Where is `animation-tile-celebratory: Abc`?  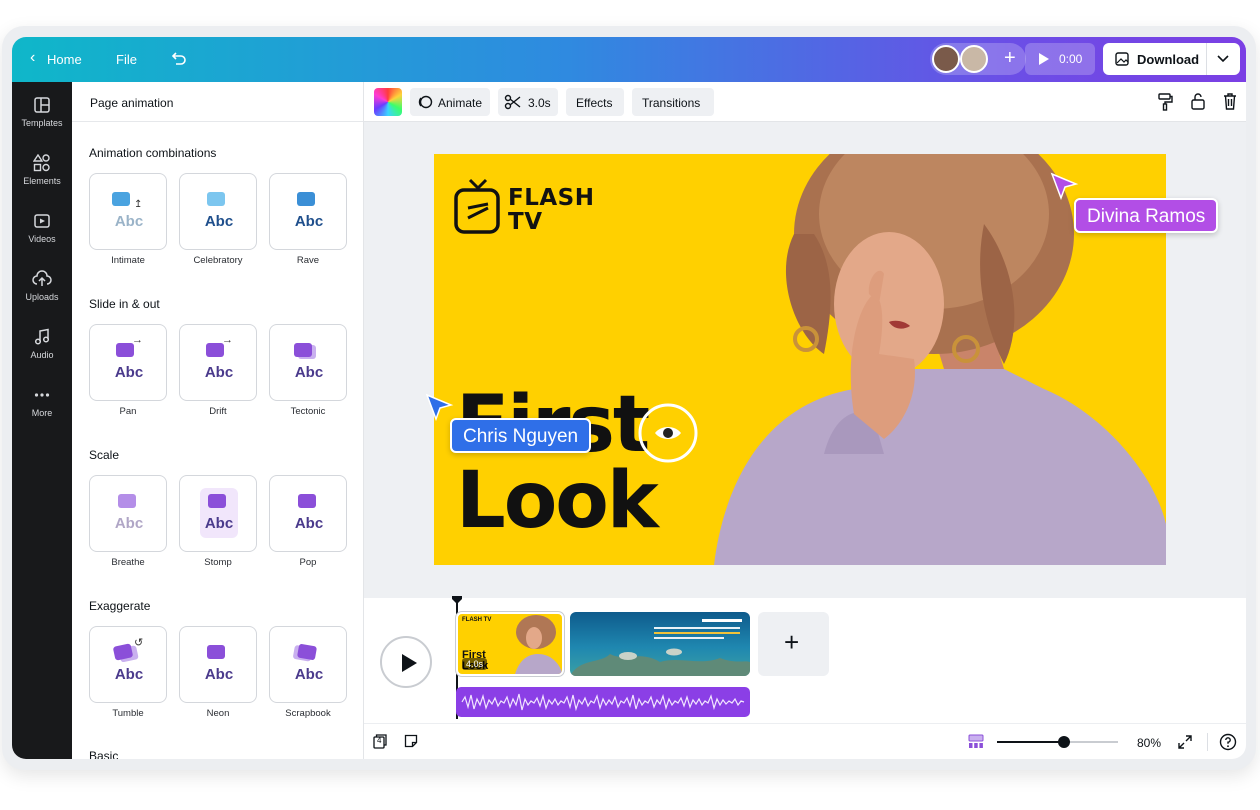
animation-tile-celebratory: Abc is located at coordinates (218, 211).